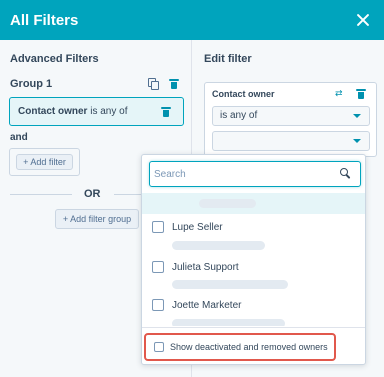 The width and height of the screenshot is (384, 377). I want to click on owner-option: Joette Marketer, so click(196, 305).